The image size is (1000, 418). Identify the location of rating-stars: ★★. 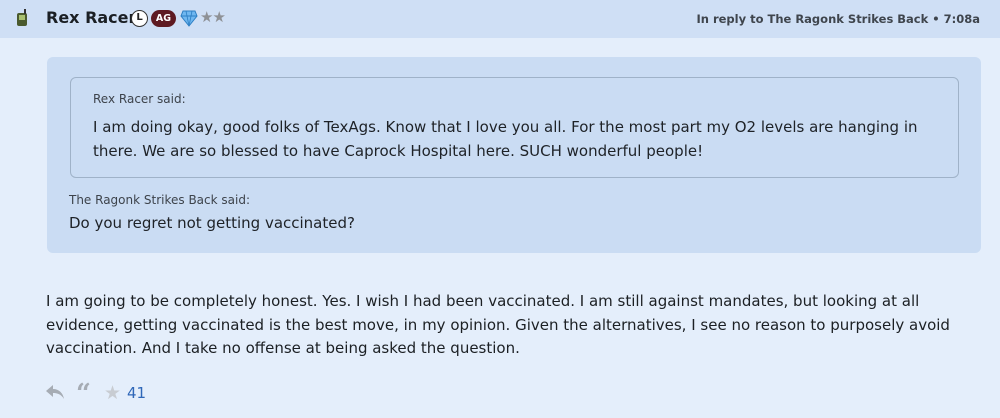
(213, 17).